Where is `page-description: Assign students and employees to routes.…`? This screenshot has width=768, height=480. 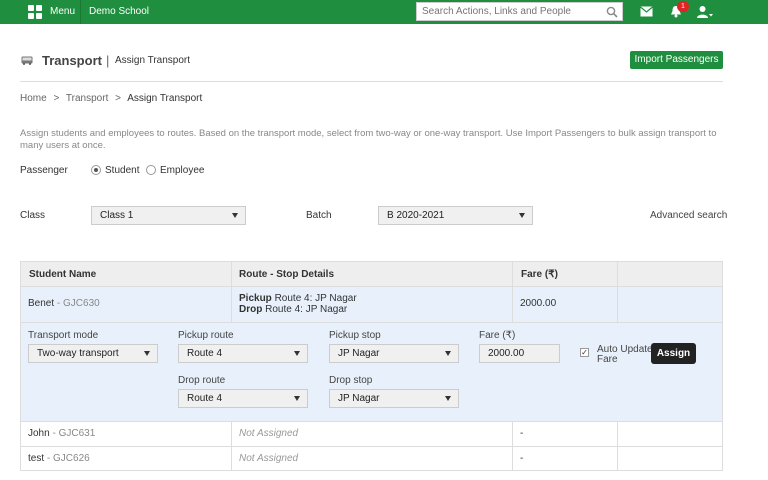
page-description: Assign students and employees to routes.… is located at coordinates (368, 139).